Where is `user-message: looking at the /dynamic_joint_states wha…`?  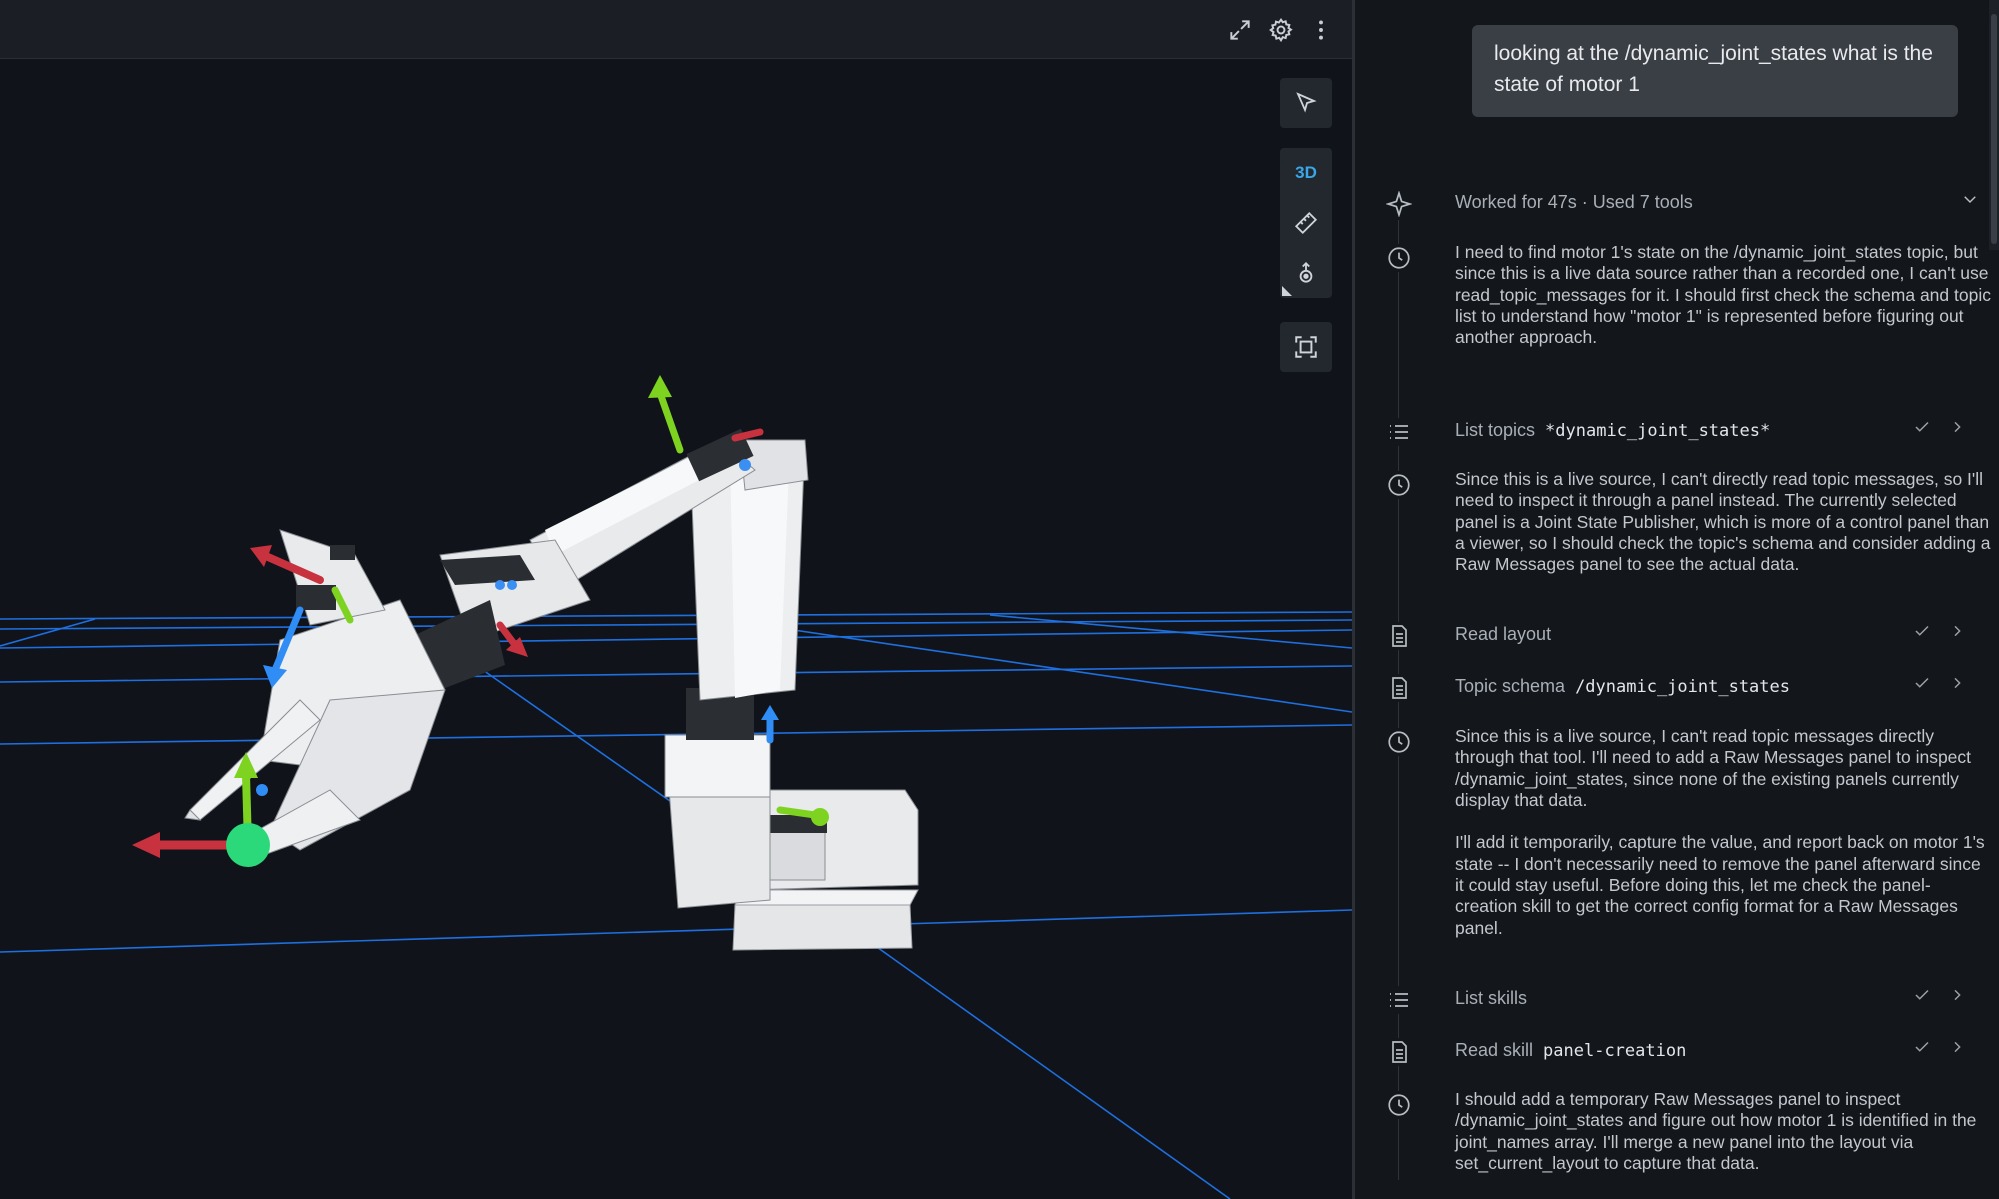
user-message: looking at the /dynamic_joint_states wha… is located at coordinates (1715, 71).